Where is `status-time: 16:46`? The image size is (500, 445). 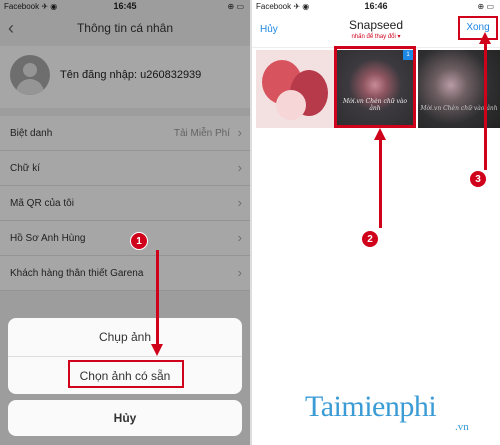 status-time: 16:46 is located at coordinates (376, 6).